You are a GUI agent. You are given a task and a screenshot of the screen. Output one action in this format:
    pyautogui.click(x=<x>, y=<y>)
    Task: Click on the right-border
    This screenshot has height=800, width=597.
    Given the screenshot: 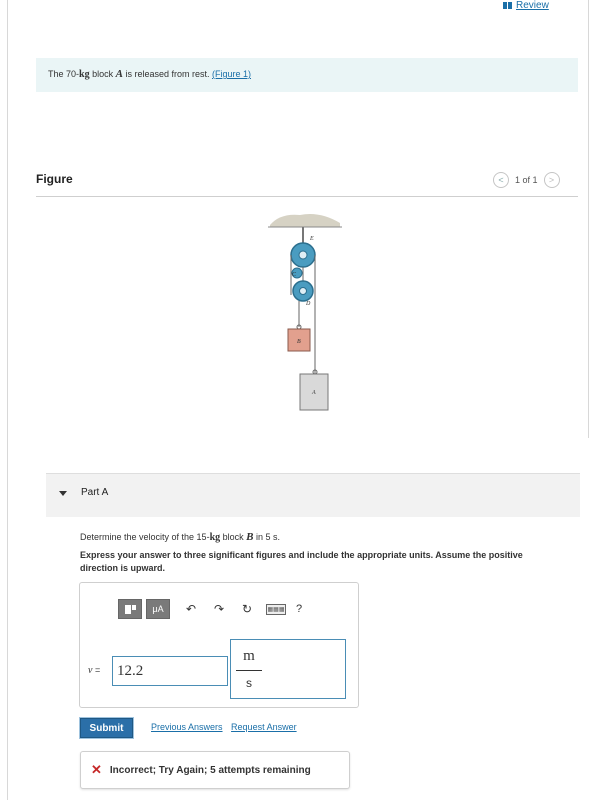 What is the action you would take?
    pyautogui.click(x=588, y=219)
    